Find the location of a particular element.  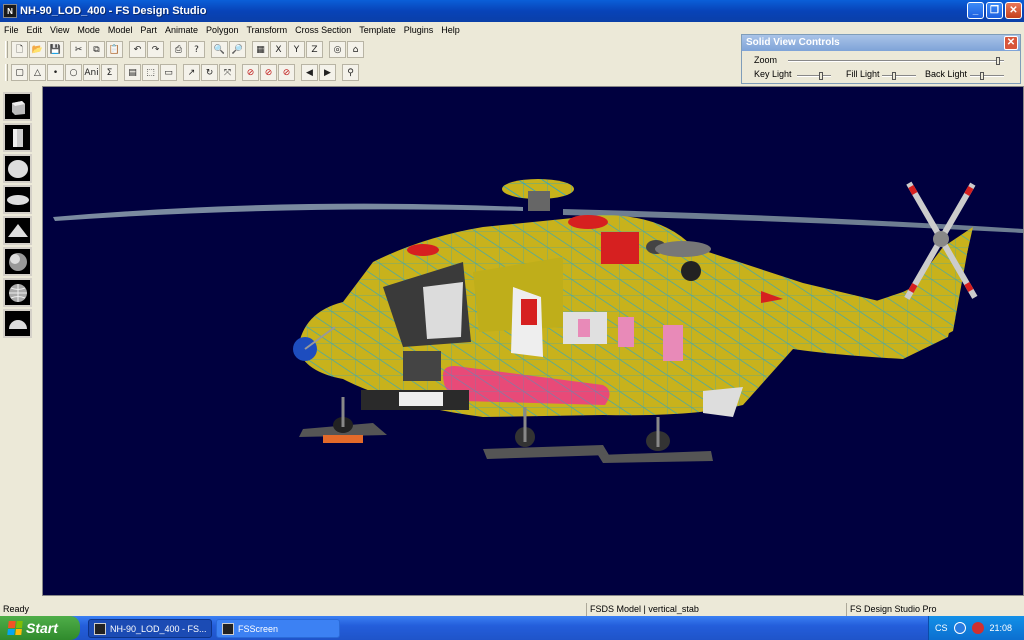

point-icon: • is located at coordinates (55, 72).